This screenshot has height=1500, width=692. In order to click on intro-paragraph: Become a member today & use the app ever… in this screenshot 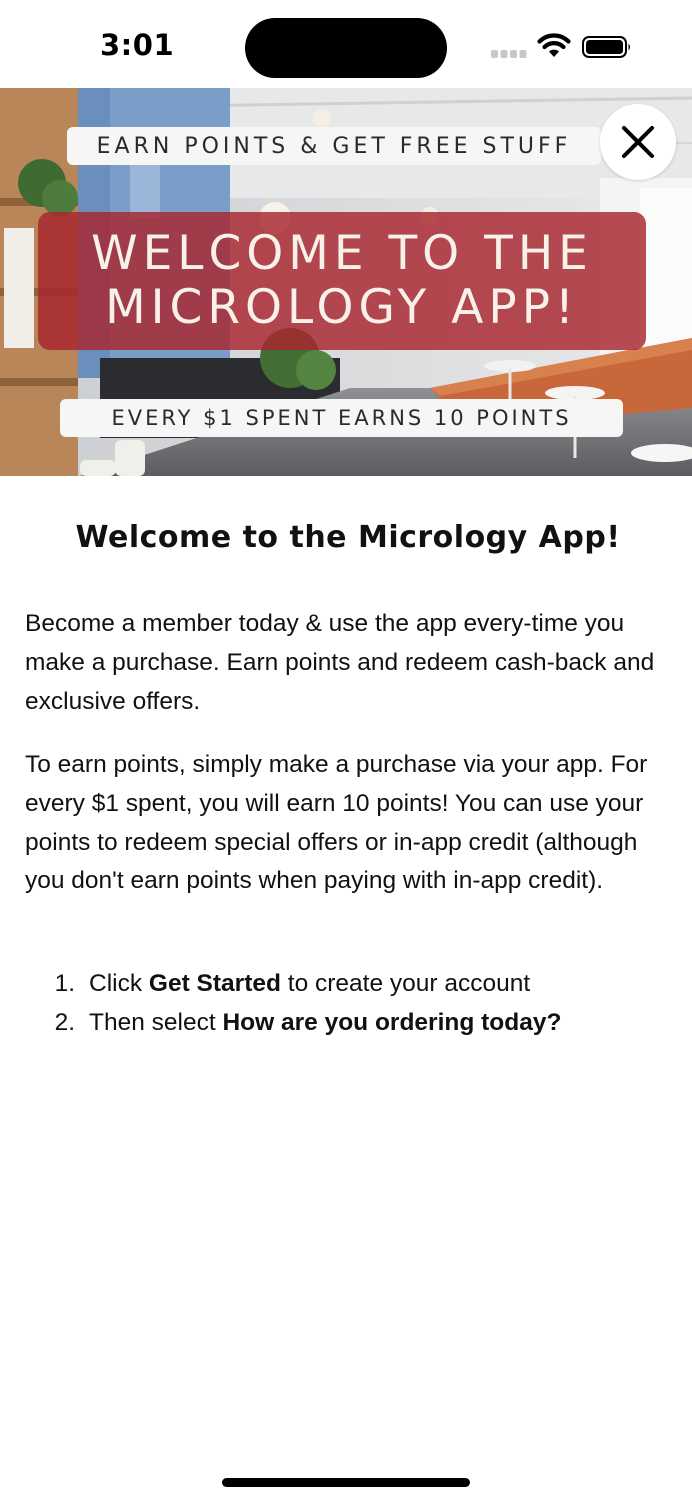, I will do `click(340, 662)`.